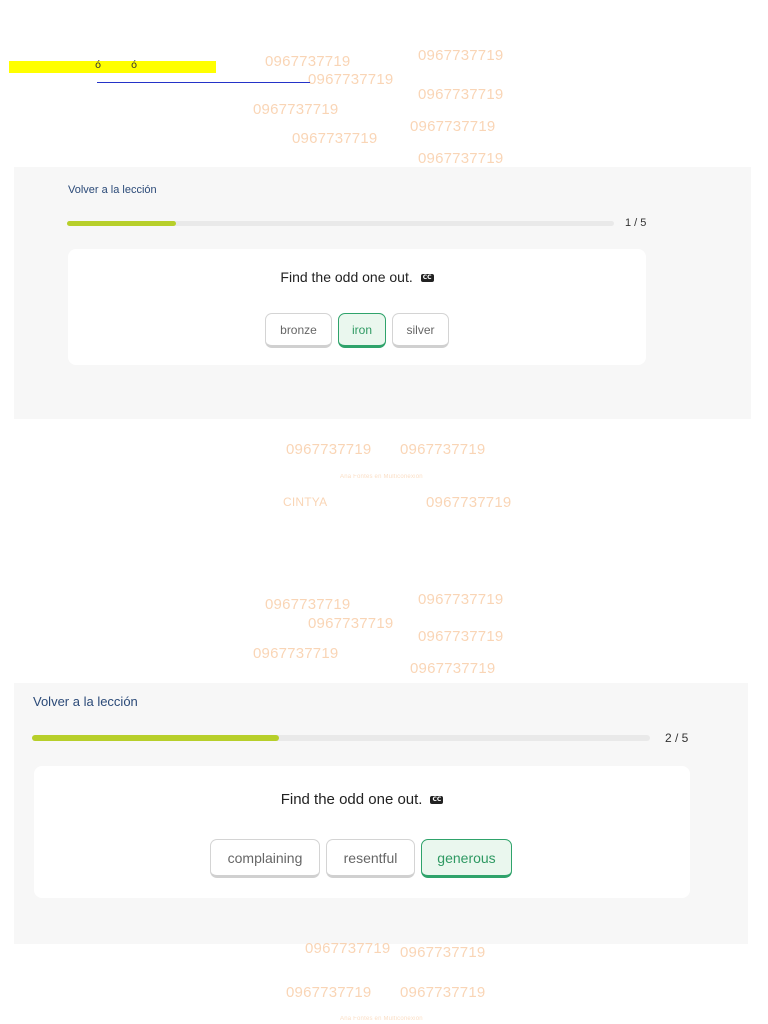  What do you see at coordinates (362, 330) in the screenshot?
I see `option-button-selected: iron` at bounding box center [362, 330].